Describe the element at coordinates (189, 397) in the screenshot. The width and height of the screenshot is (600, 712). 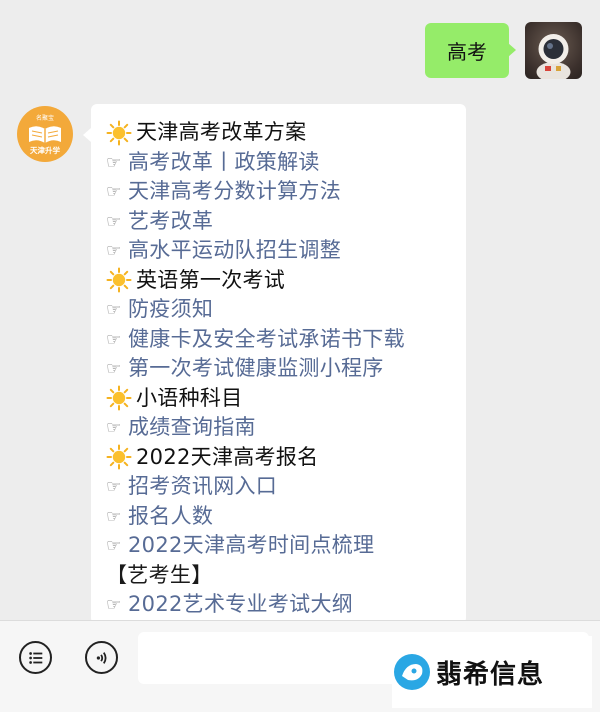
I see `line-label: 小语种科目` at that location.